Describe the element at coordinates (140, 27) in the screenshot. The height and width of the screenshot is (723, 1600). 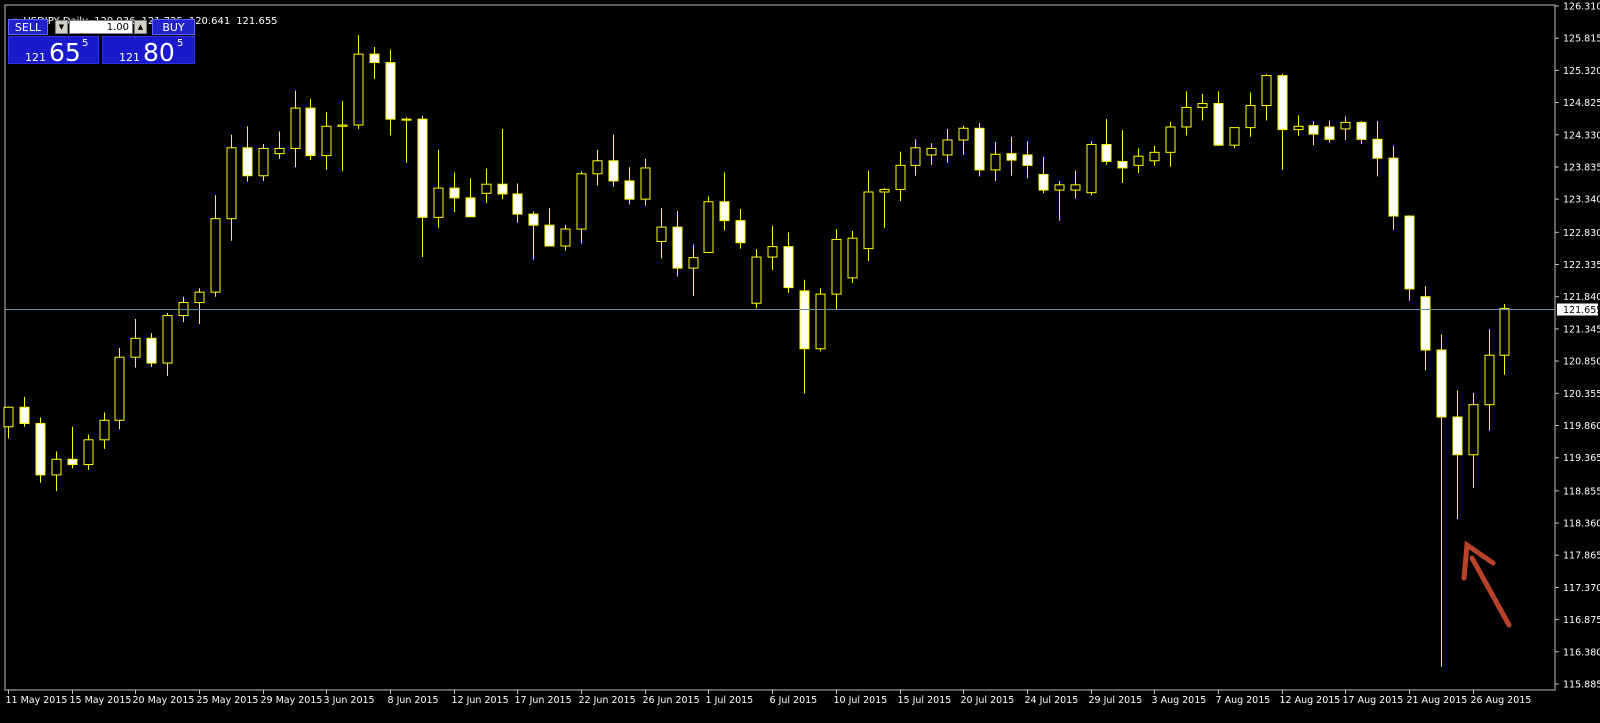
I see `lot-increase-triangle-up-icon: ▲` at that location.